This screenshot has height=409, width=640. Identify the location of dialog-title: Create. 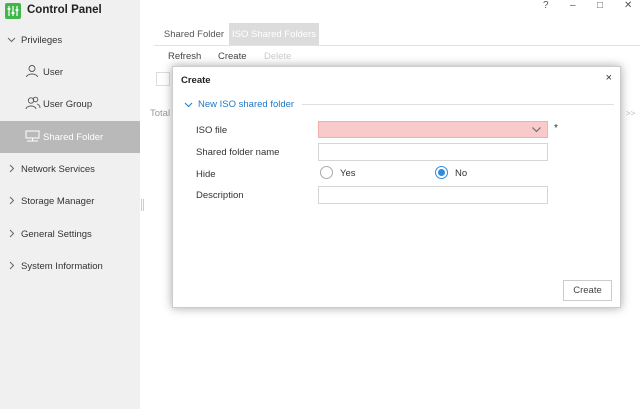
(196, 80).